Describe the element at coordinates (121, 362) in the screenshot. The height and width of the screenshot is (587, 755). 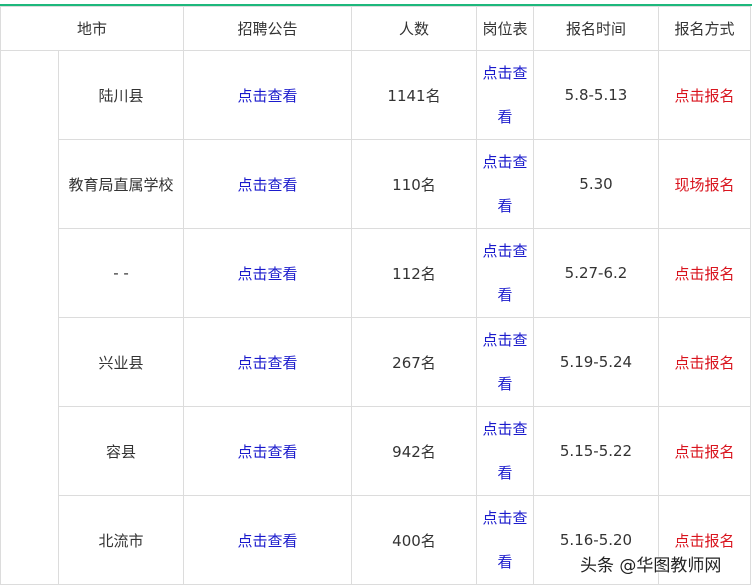
I see `city-cell: 兴业县` at that location.